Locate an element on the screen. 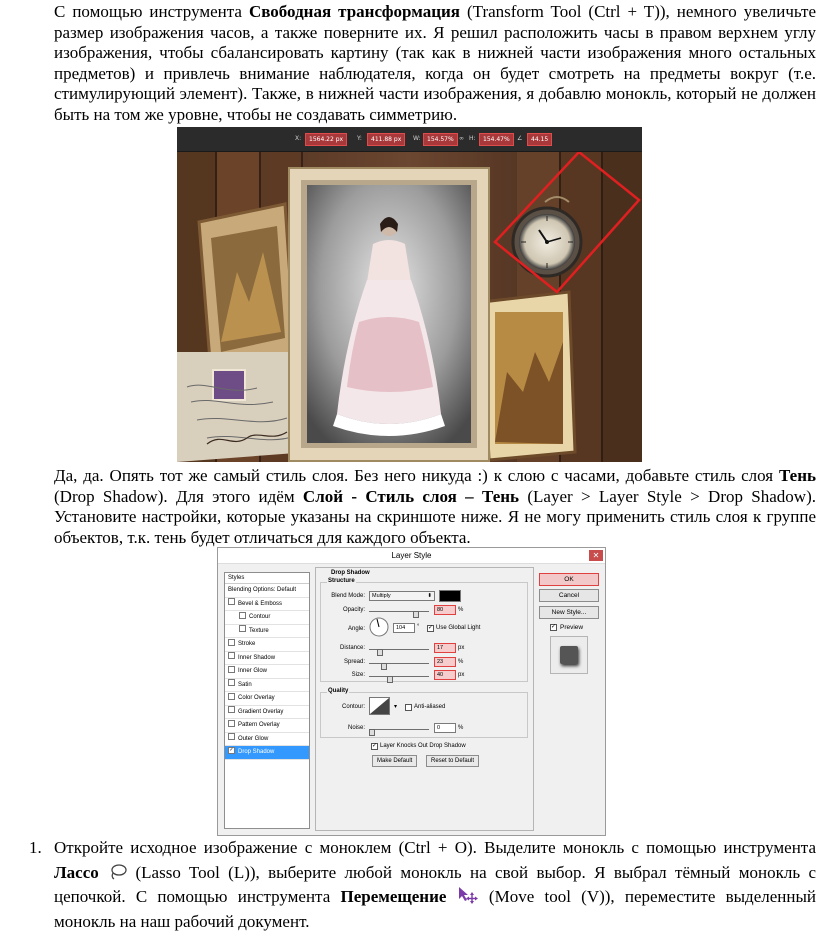 This screenshot has width=816, height=934. opacity-field: 80 is located at coordinates (445, 610).